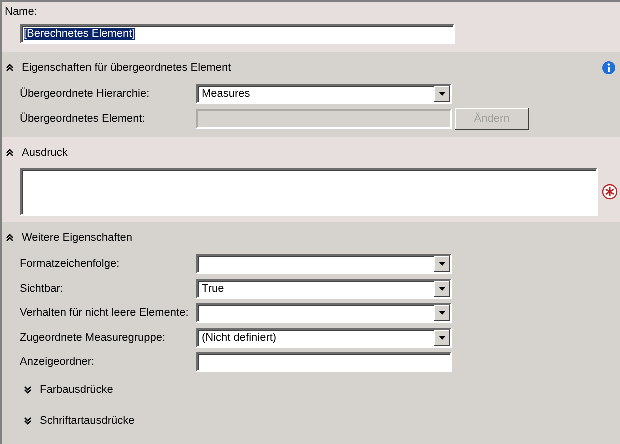  I want to click on field-label: Sichtbar:, so click(41, 288).